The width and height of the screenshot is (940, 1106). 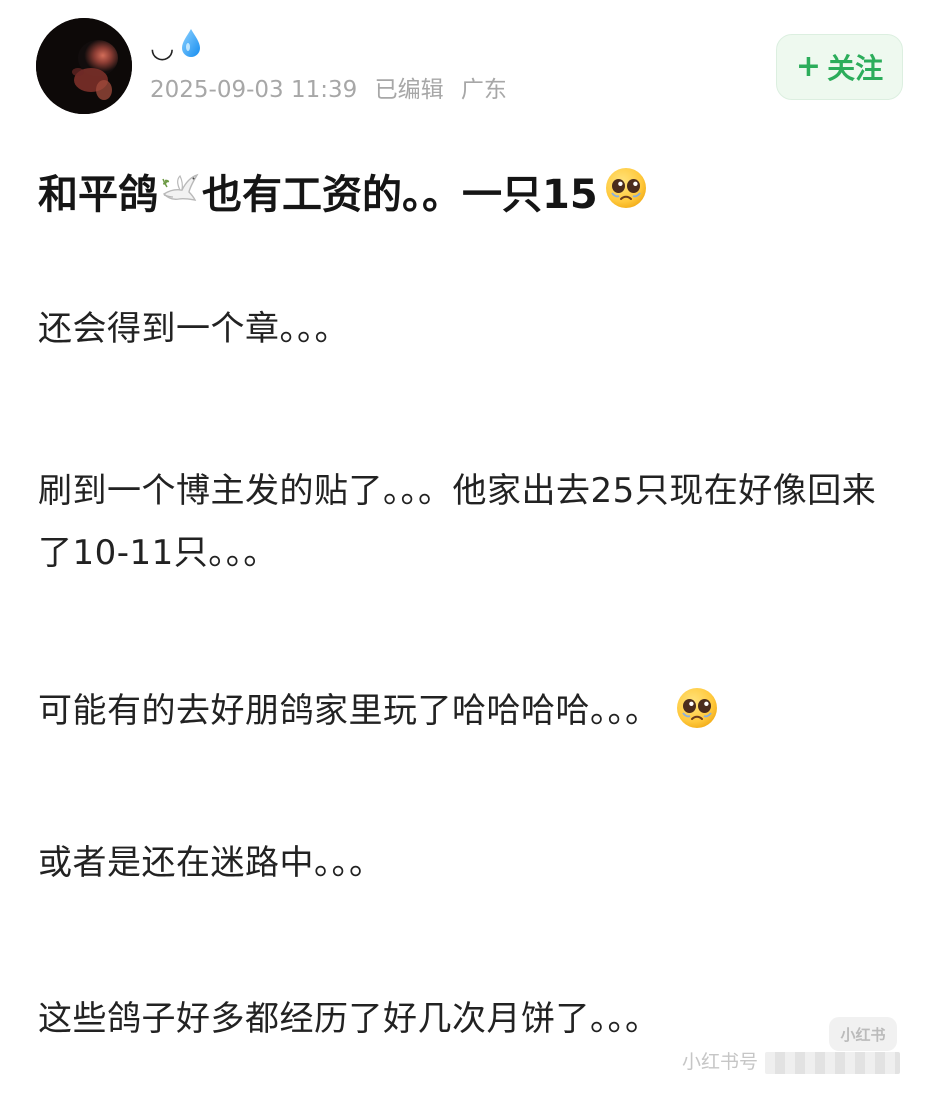 What do you see at coordinates (180, 195) in the screenshot?
I see `dove-icon` at bounding box center [180, 195].